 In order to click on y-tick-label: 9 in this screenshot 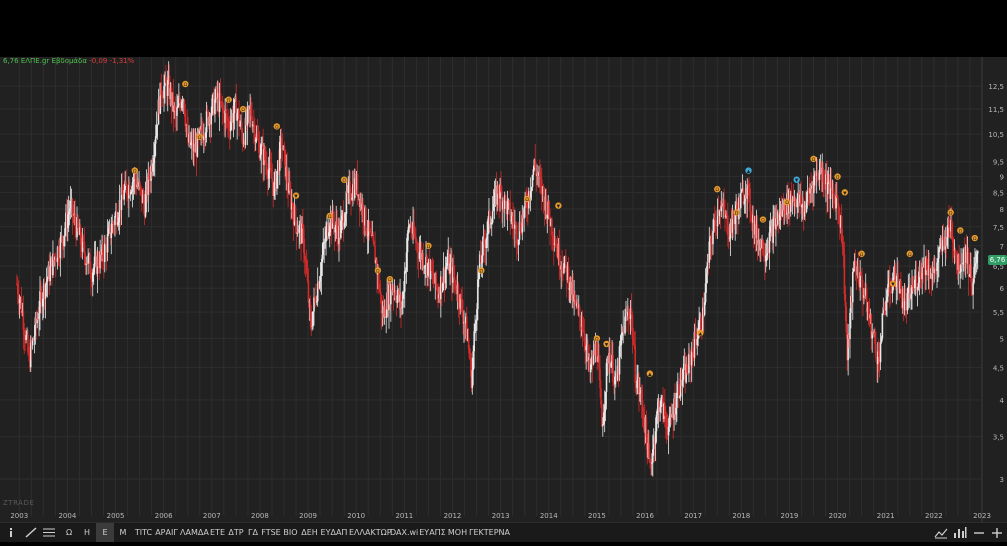, I will do `click(1002, 178)`.